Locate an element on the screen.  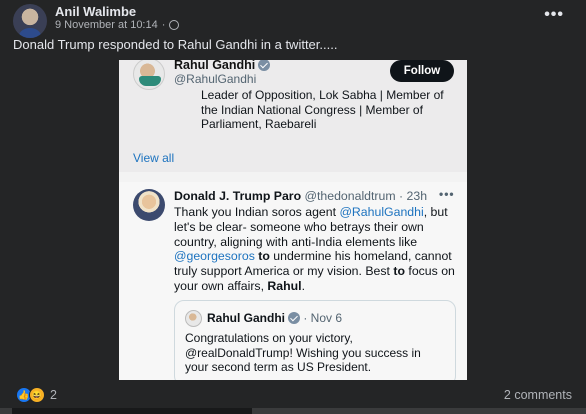
tweet-time: · 23h is located at coordinates (413, 196).